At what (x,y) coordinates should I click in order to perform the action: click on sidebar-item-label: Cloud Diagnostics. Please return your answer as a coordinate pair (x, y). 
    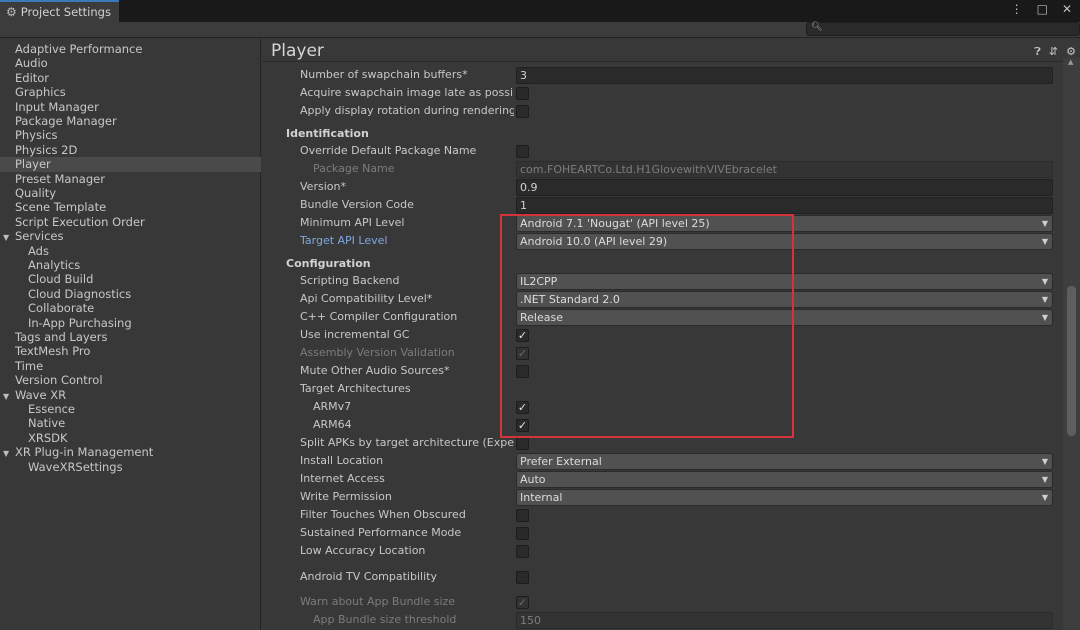
    Looking at the image, I should click on (80, 293).